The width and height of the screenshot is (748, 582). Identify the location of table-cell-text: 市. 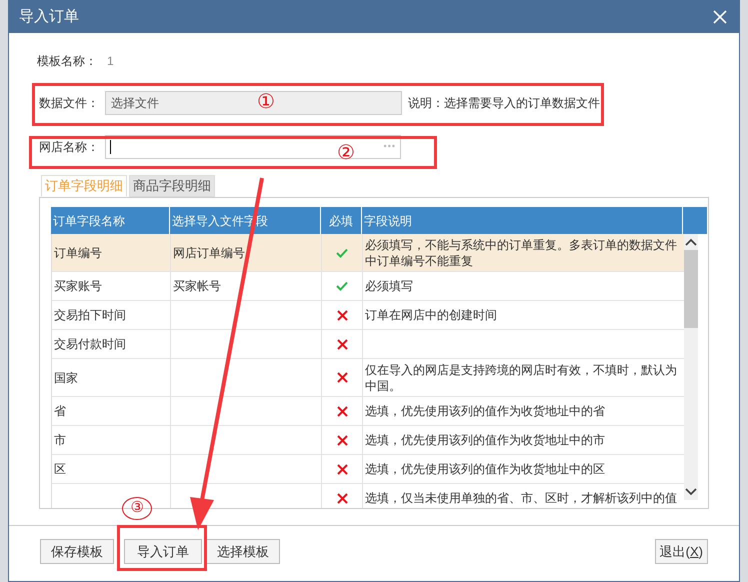
(60, 440).